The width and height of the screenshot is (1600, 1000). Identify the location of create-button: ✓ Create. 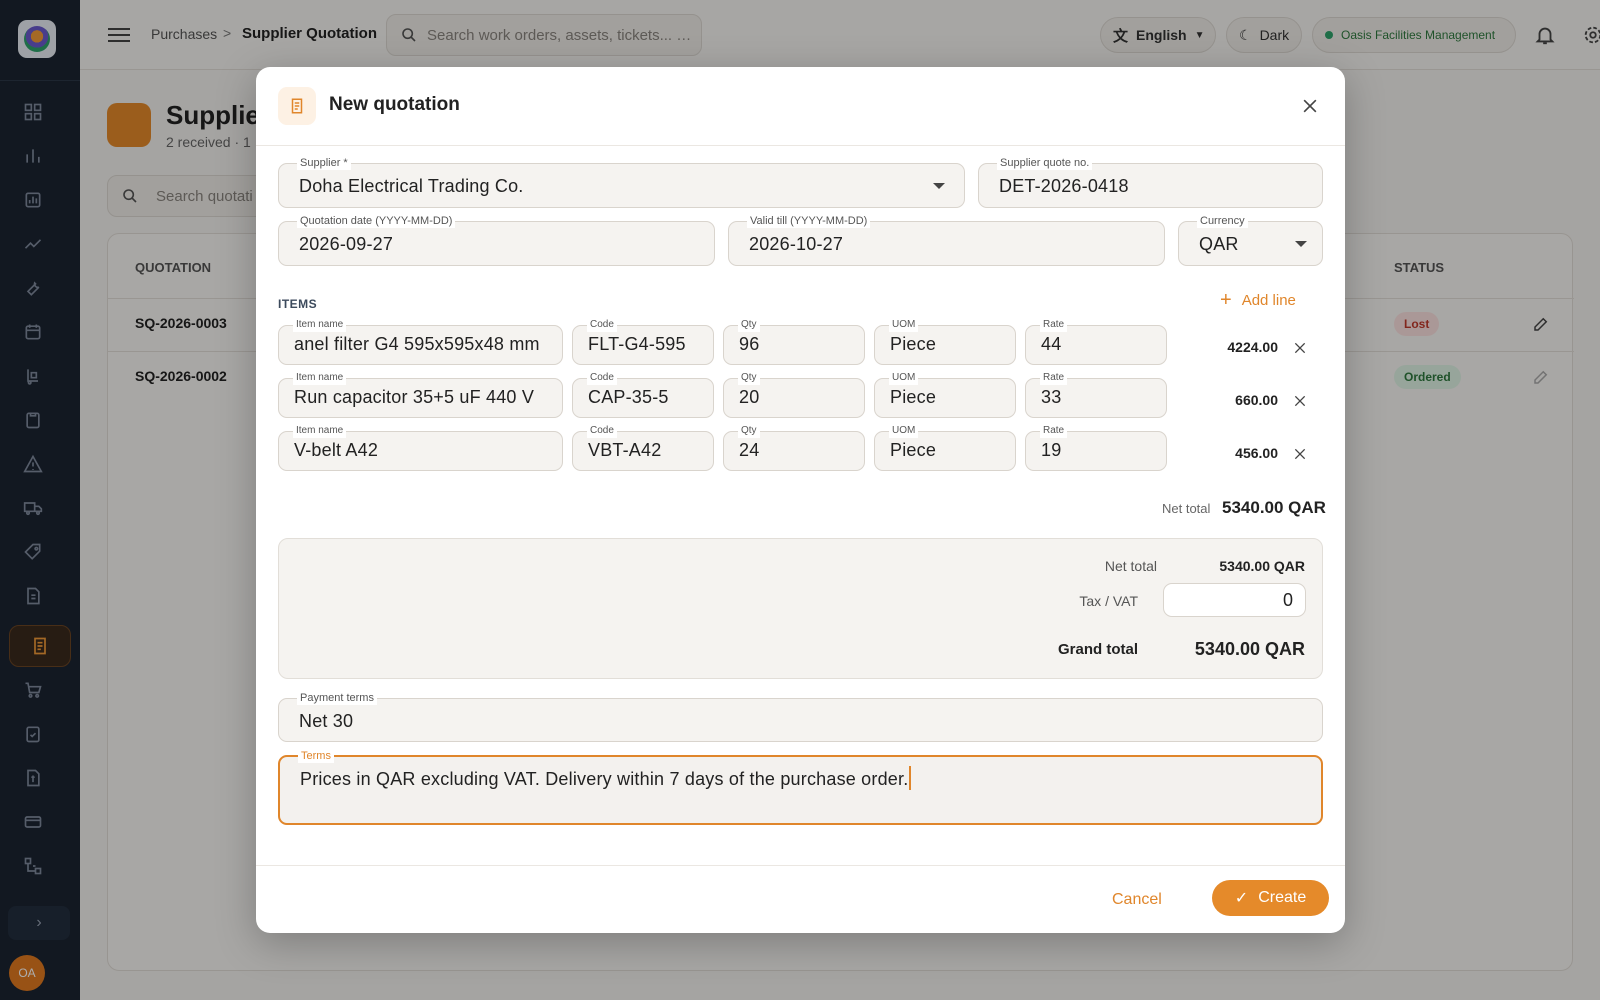
(1270, 898).